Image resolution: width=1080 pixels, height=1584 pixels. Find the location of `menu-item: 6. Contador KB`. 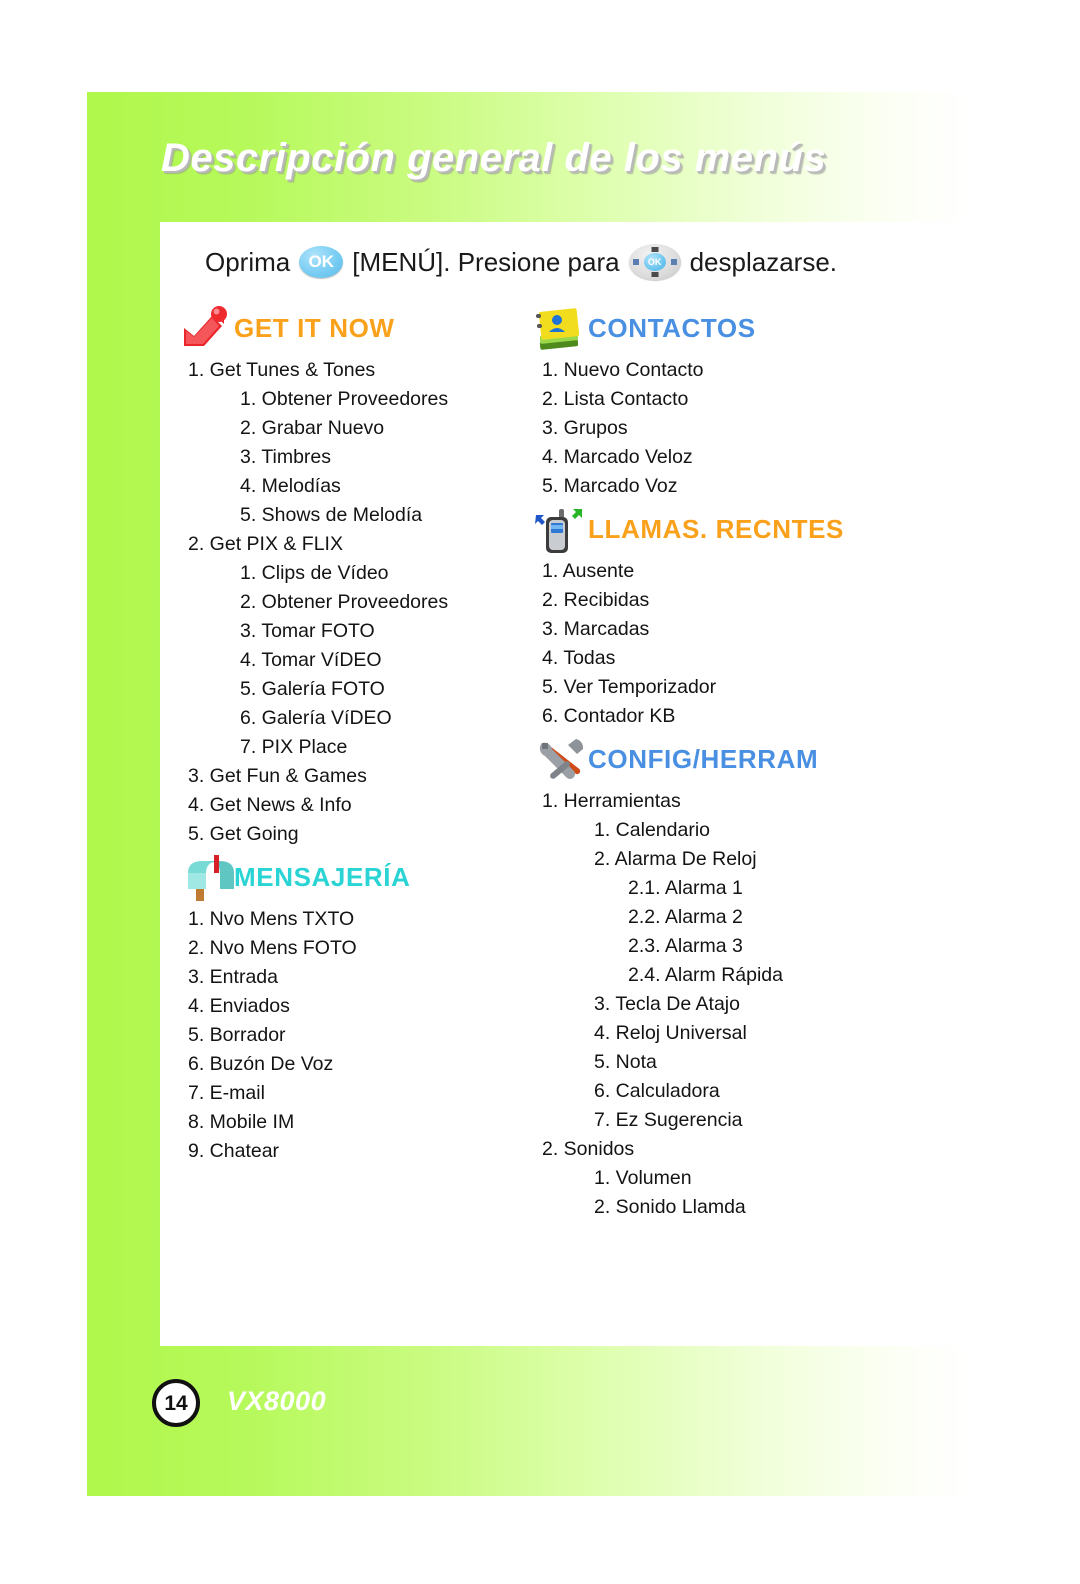

menu-item: 6. Contador KB is located at coordinates (609, 716).